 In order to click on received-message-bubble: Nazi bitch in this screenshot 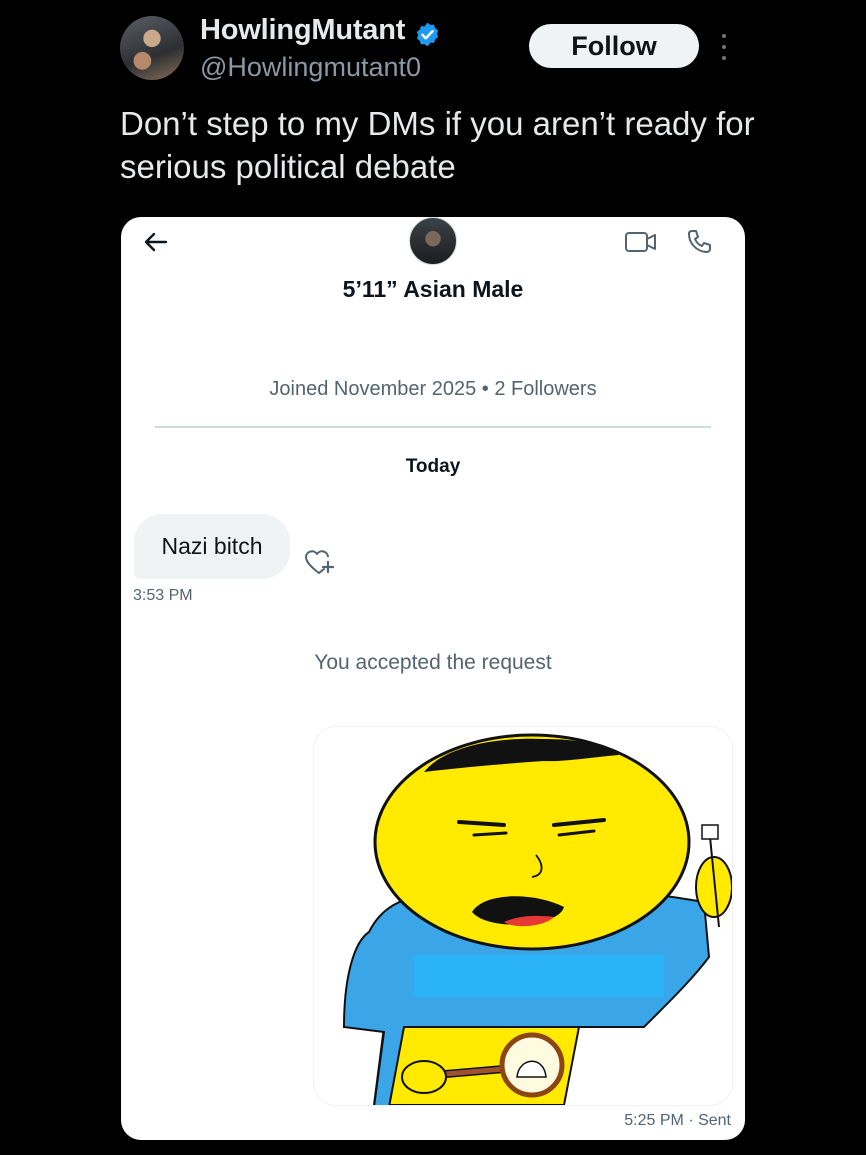, I will do `click(212, 546)`.